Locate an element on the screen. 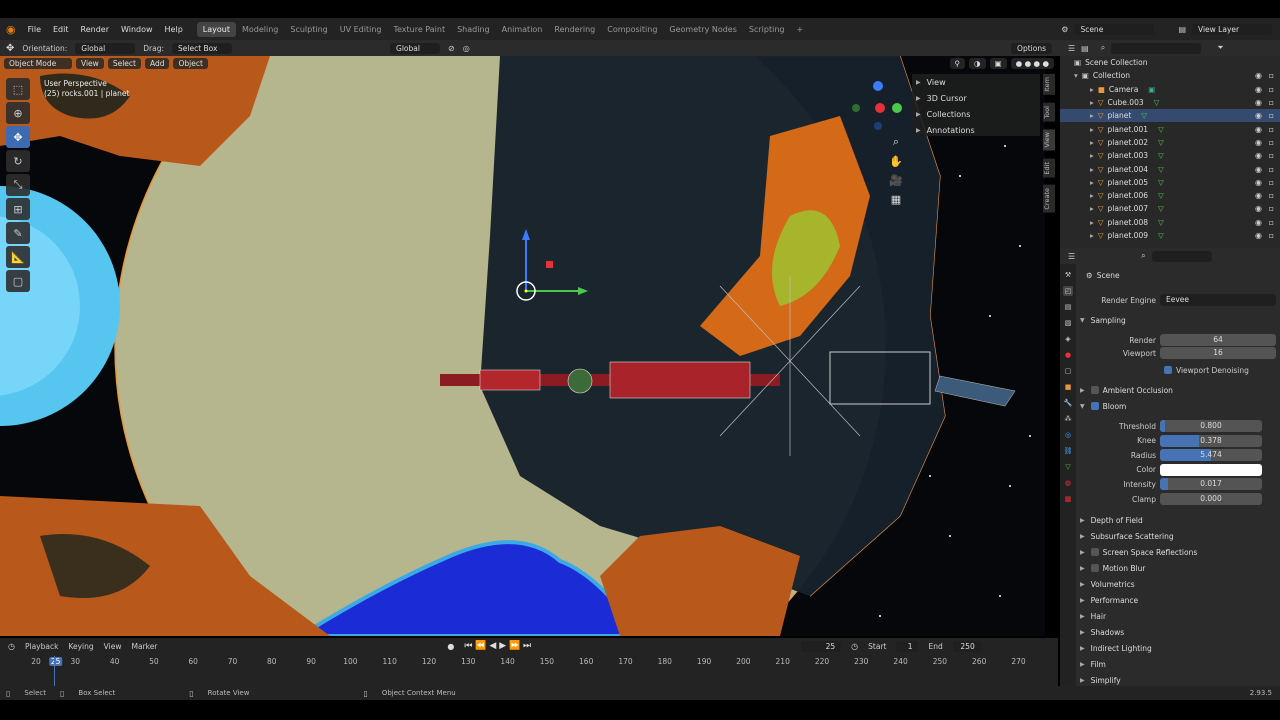 This screenshot has height=720, width=1280. outliner-row: ▸ ▽ planet.008 ▽ ◉ ▫ is located at coordinates (1170, 222).